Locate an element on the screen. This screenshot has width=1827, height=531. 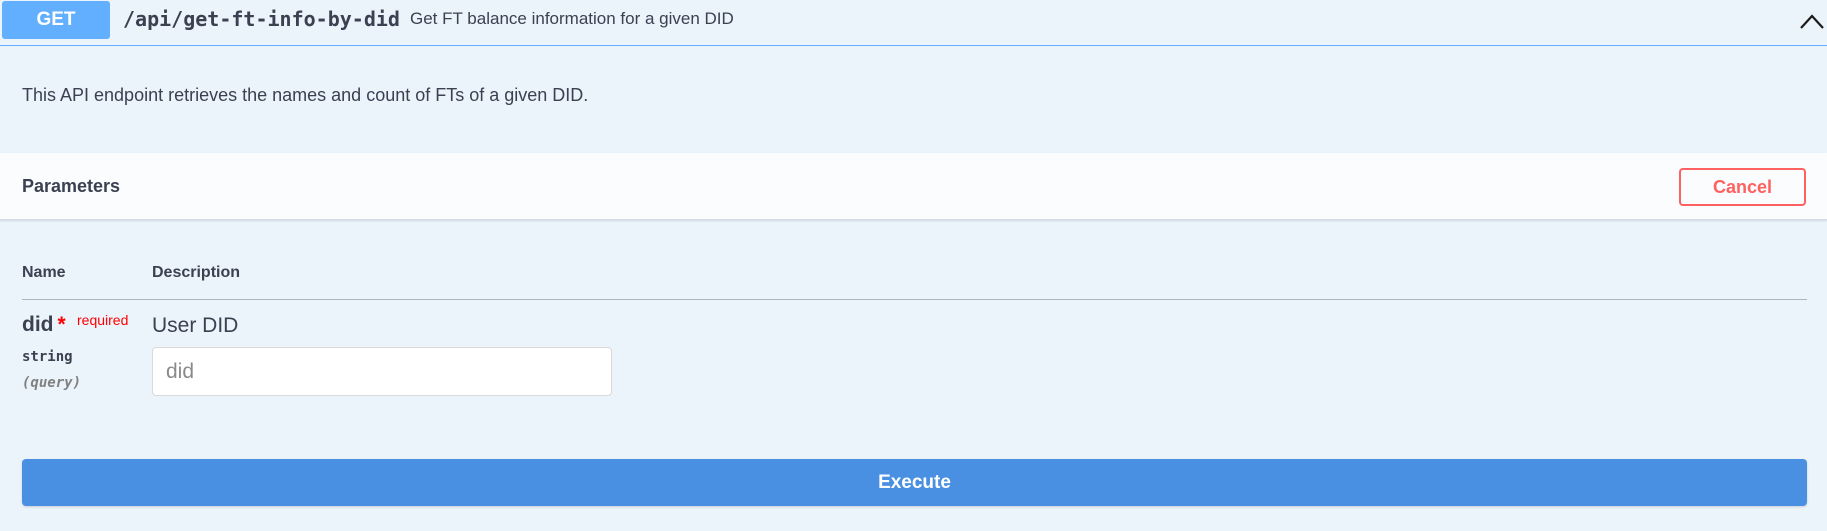
parameter-name-text: did is located at coordinates (38, 324).